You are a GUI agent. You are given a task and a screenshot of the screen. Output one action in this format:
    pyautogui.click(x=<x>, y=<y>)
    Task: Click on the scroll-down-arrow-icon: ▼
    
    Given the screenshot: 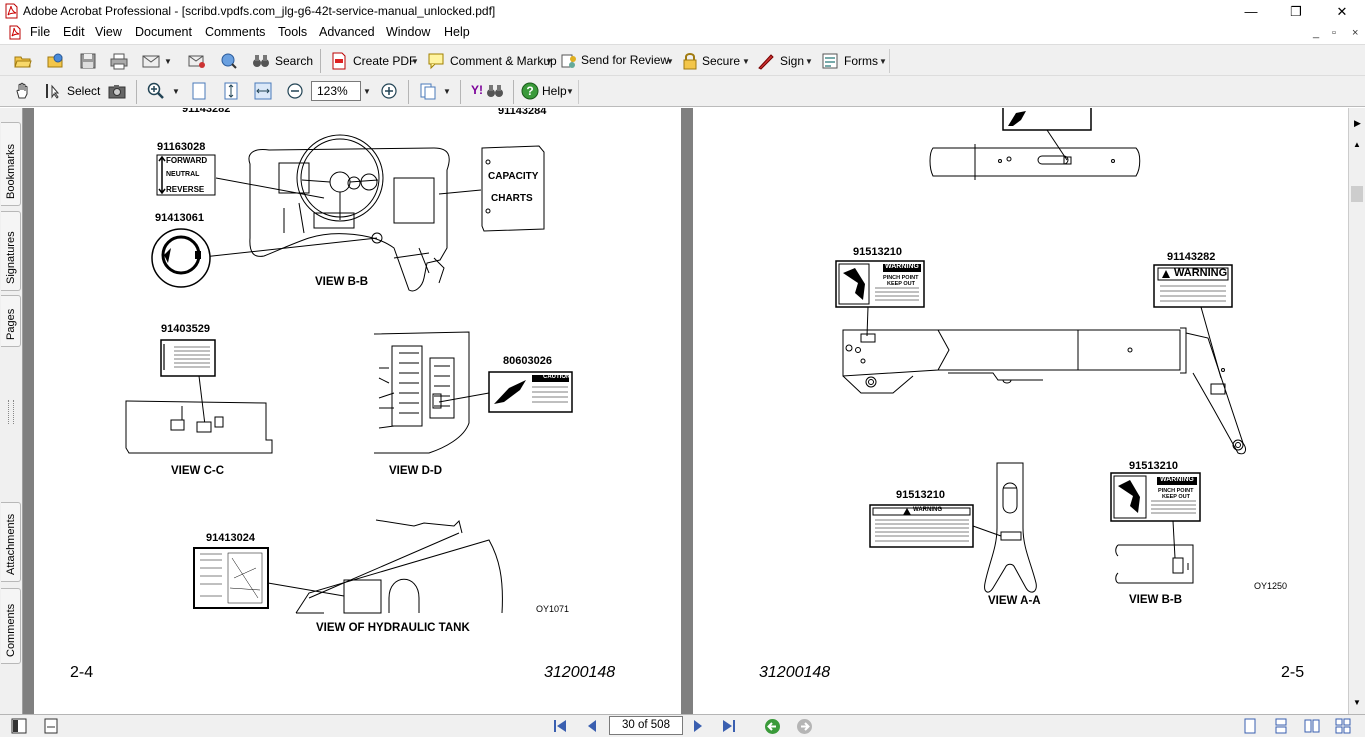 What is the action you would take?
    pyautogui.click(x=1357, y=702)
    